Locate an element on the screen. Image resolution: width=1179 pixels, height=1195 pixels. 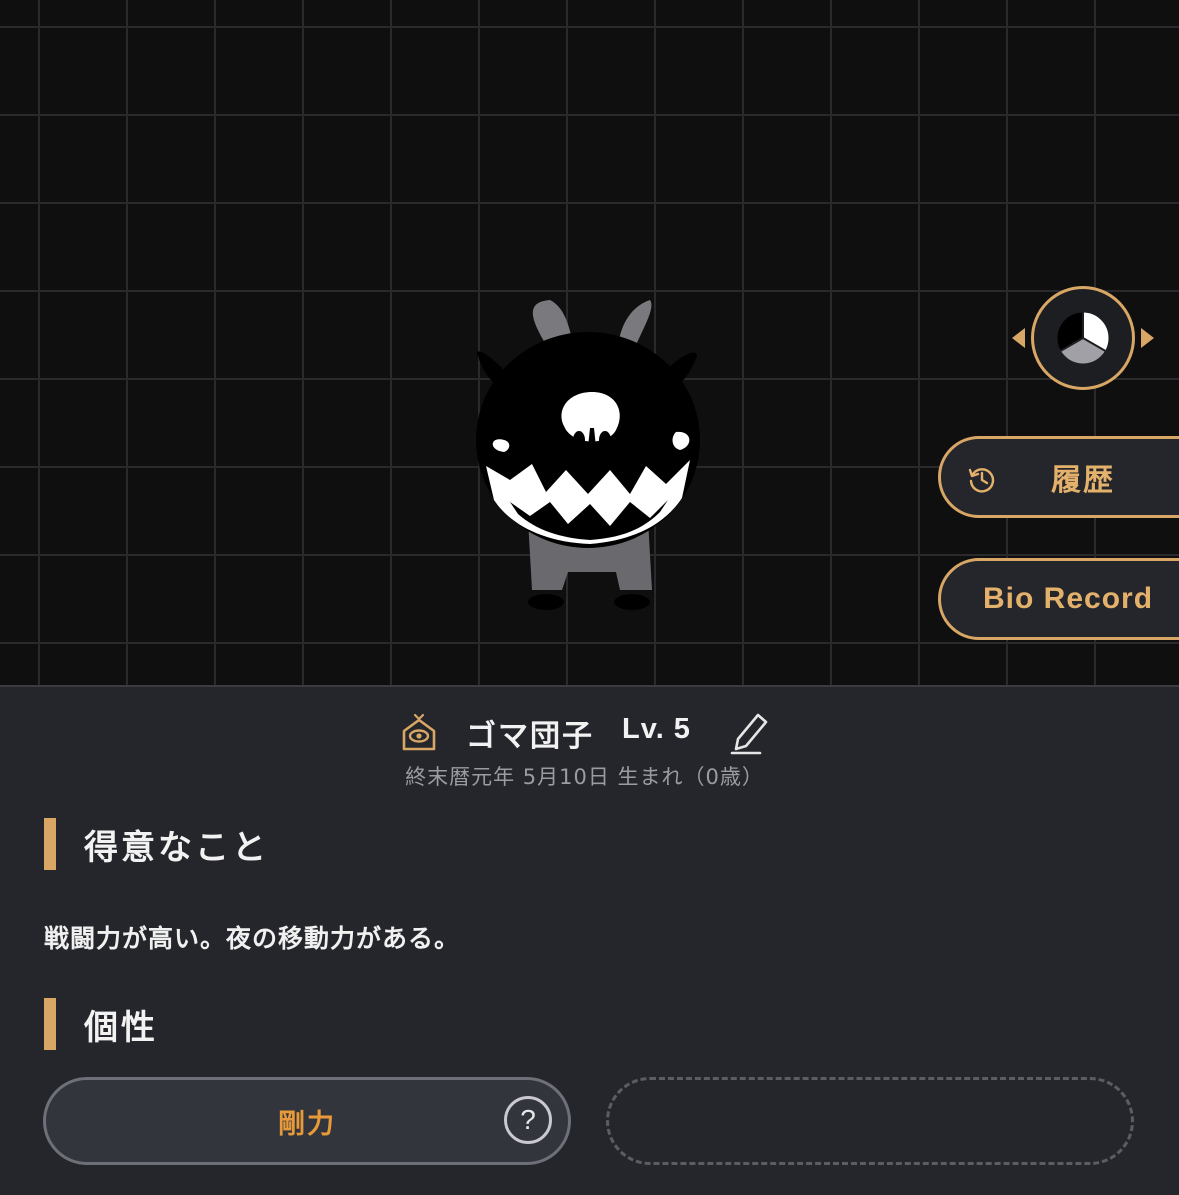
view-toggle-button is located at coordinates (1083, 338).